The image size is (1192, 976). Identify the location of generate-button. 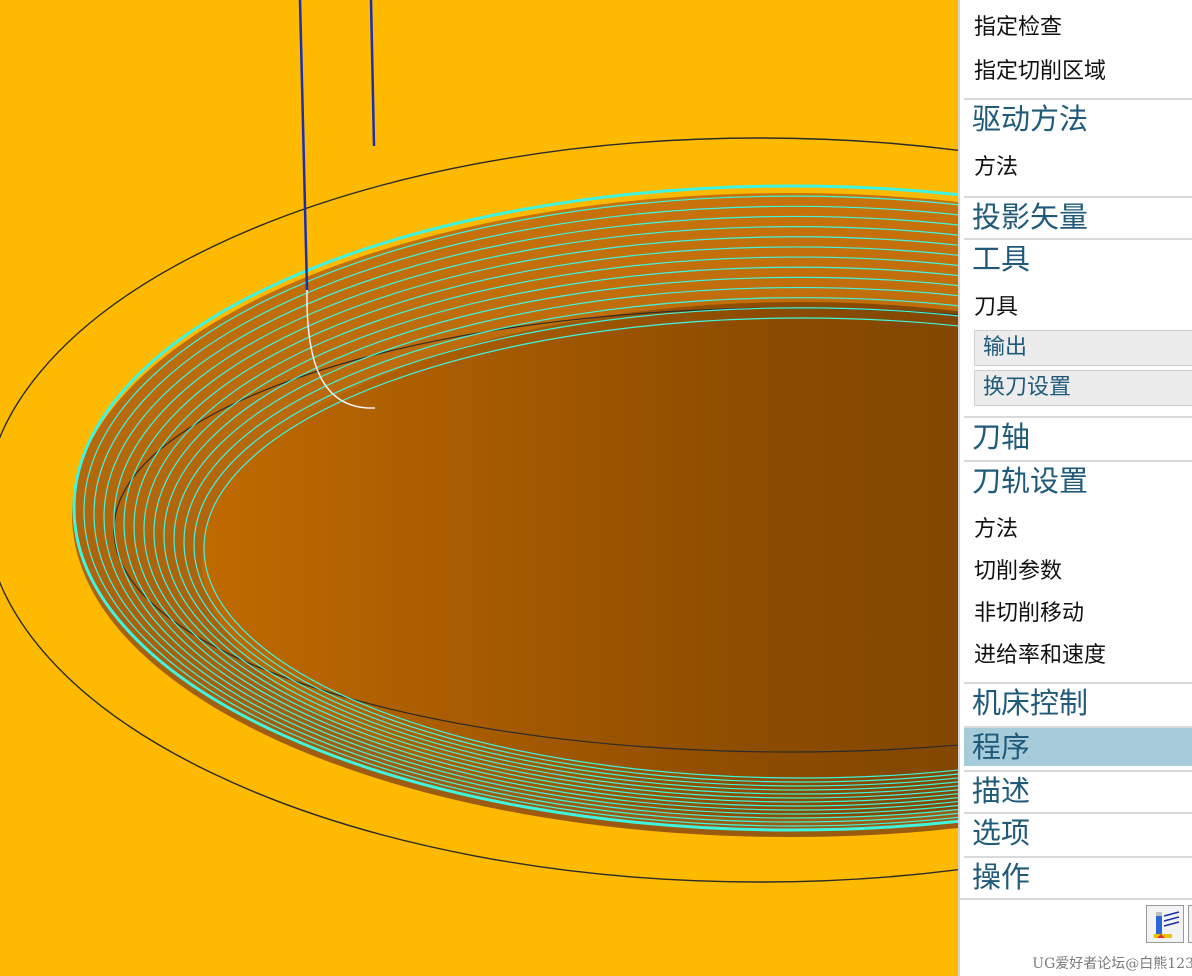
(1165, 924).